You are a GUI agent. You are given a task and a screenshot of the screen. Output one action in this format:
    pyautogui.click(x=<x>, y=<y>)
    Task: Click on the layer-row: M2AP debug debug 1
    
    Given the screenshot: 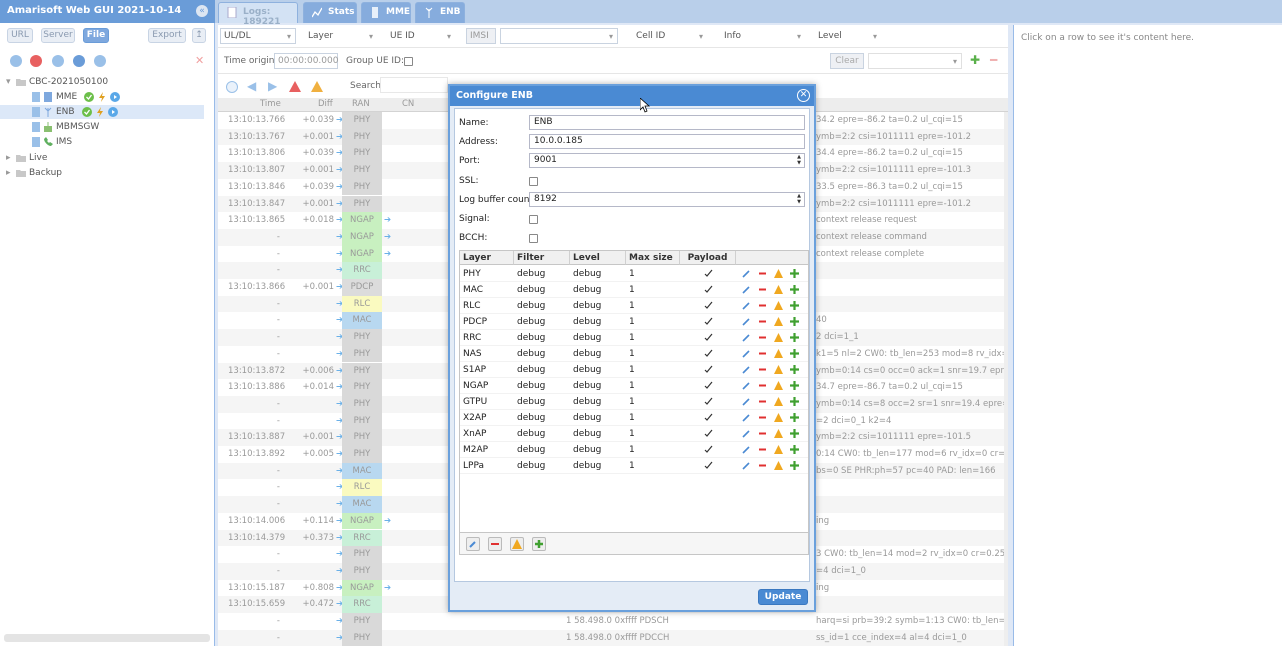 What is the action you would take?
    pyautogui.click(x=634, y=450)
    